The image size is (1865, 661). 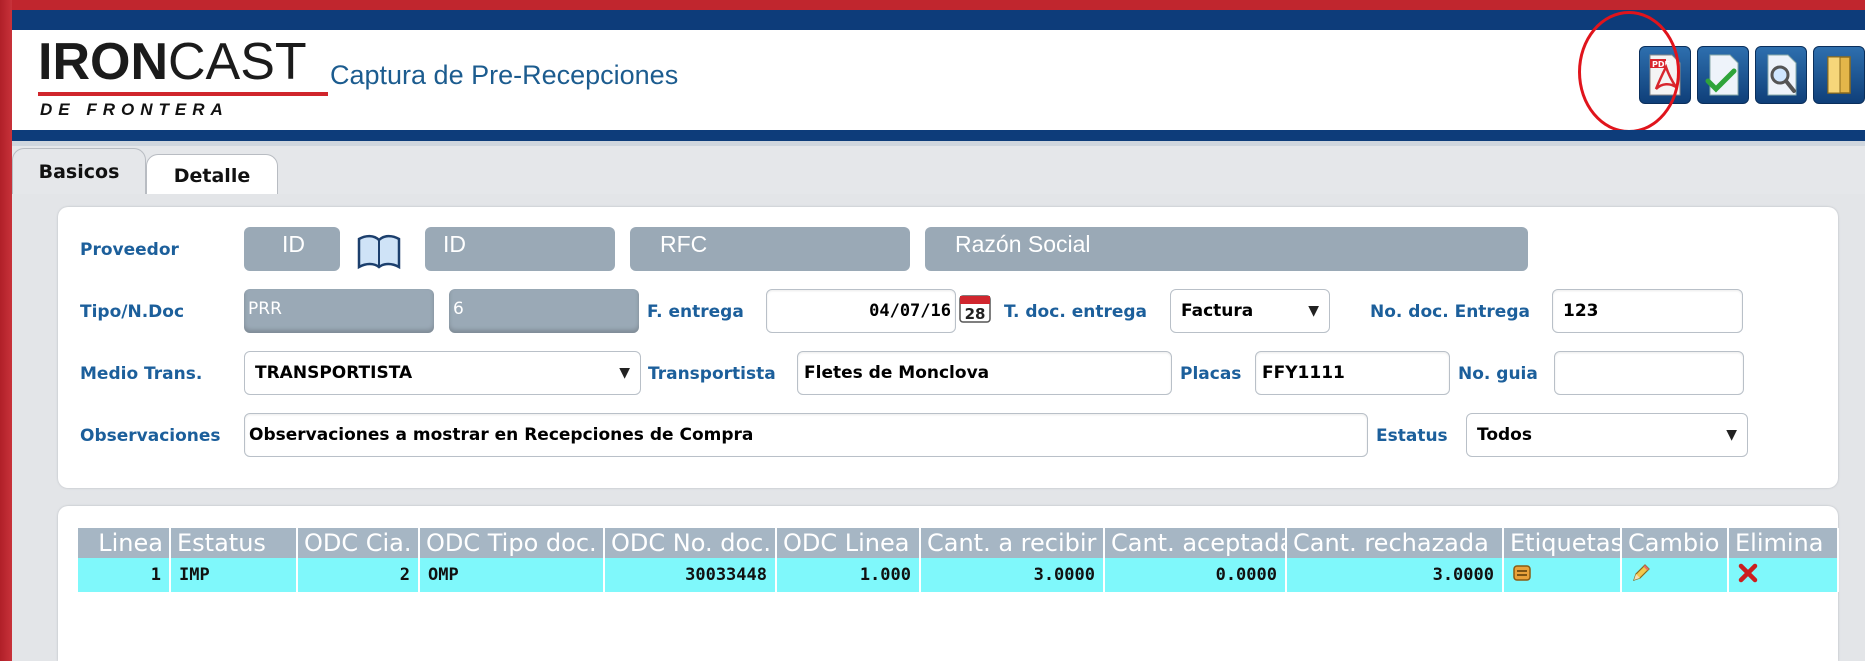 I want to click on proveedor-label: Proveedor, so click(x=129, y=250).